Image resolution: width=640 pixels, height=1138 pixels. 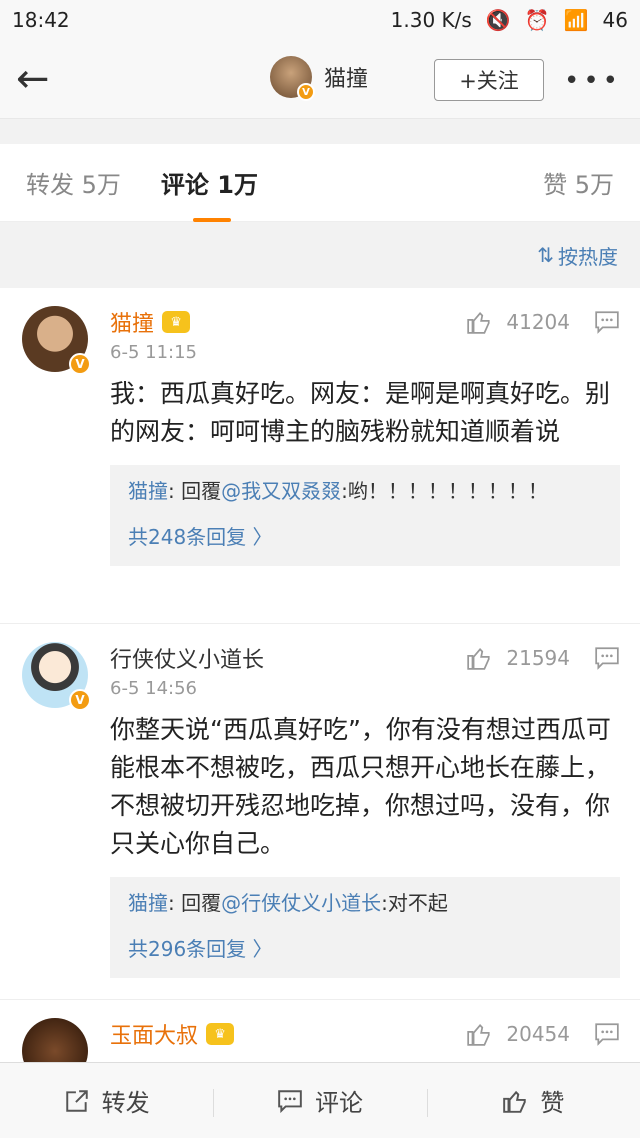 I want to click on network-speed: 1.30 K/s, so click(x=431, y=20).